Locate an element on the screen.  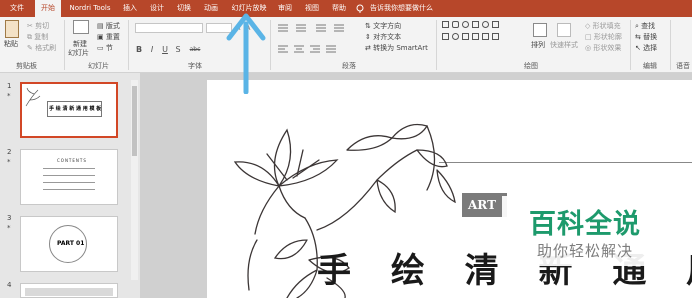
menu-file: 文件 is located at coordinates (17, 8).